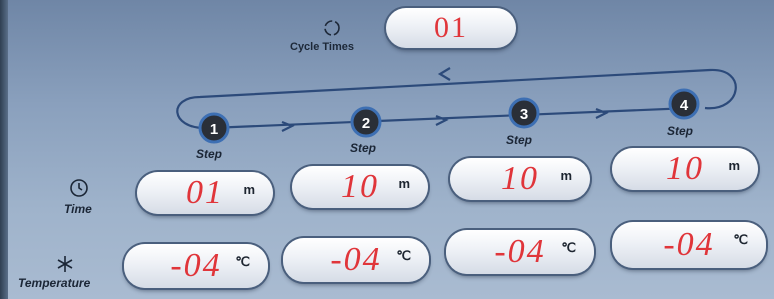 Image resolution: width=774 pixels, height=299 pixels. What do you see at coordinates (78, 209) in the screenshot?
I see `time-label: Time` at bounding box center [78, 209].